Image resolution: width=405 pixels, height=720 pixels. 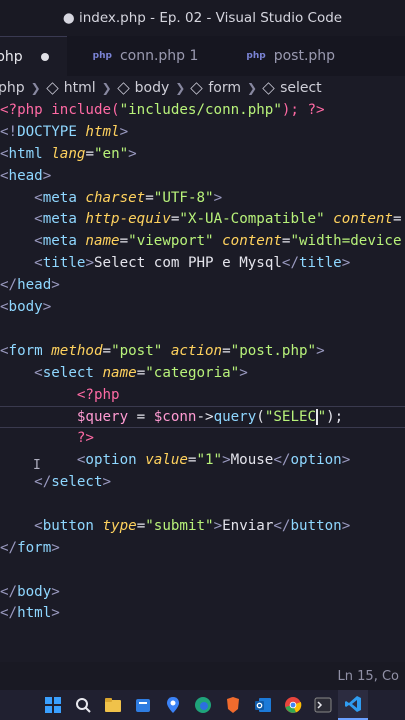 I want to click on status-bar: Ln 15, Co, so click(x=202, y=676).